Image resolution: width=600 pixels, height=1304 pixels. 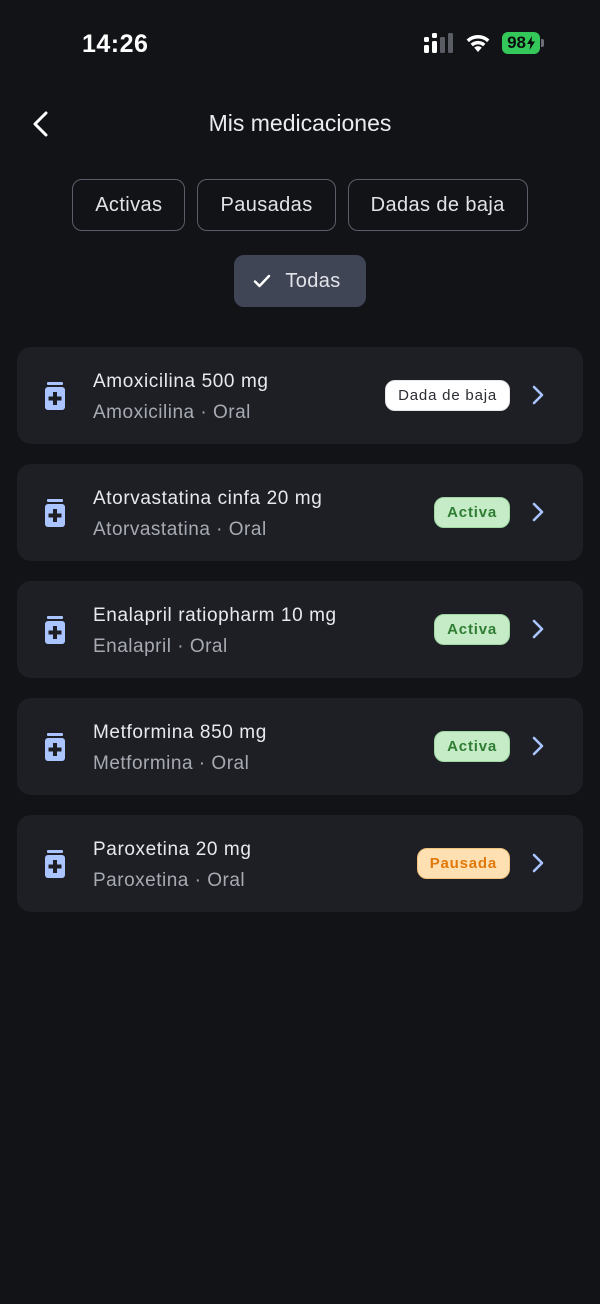 I want to click on medication-subtitle: Atorvastatina · Oral, so click(x=180, y=529).